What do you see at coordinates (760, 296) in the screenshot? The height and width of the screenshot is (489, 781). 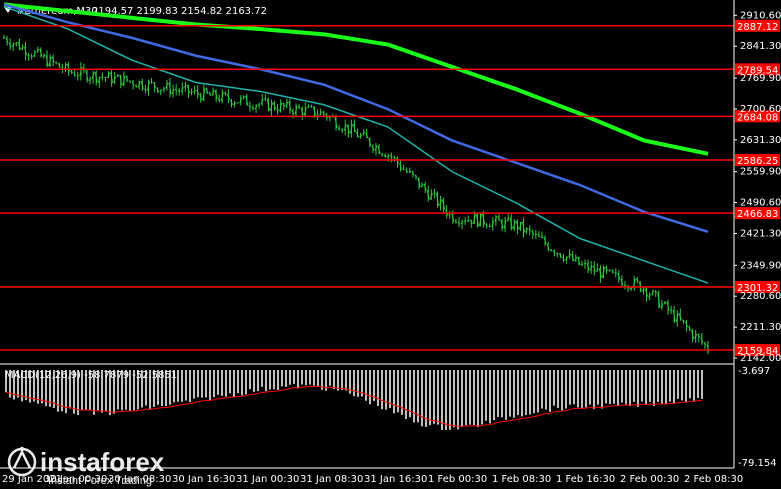 I see `price-tick-label: 2280.60` at bounding box center [760, 296].